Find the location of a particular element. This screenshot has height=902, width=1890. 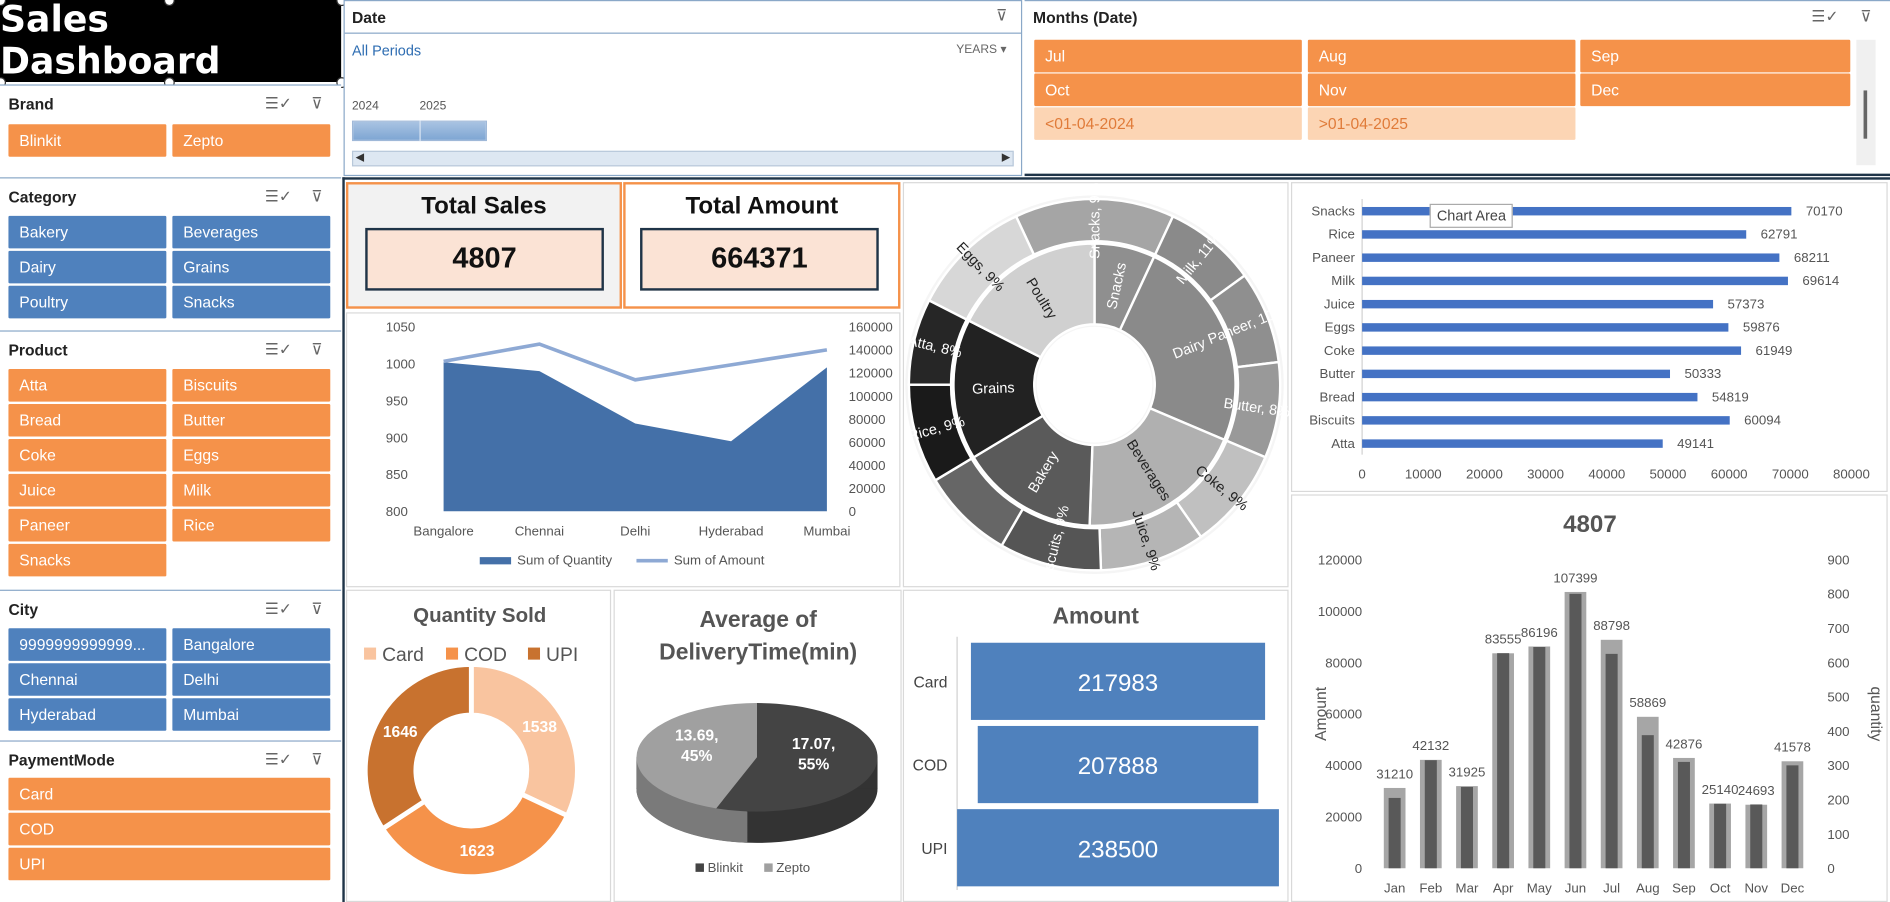

slicer-item-butter: Butter is located at coordinates (251, 420).